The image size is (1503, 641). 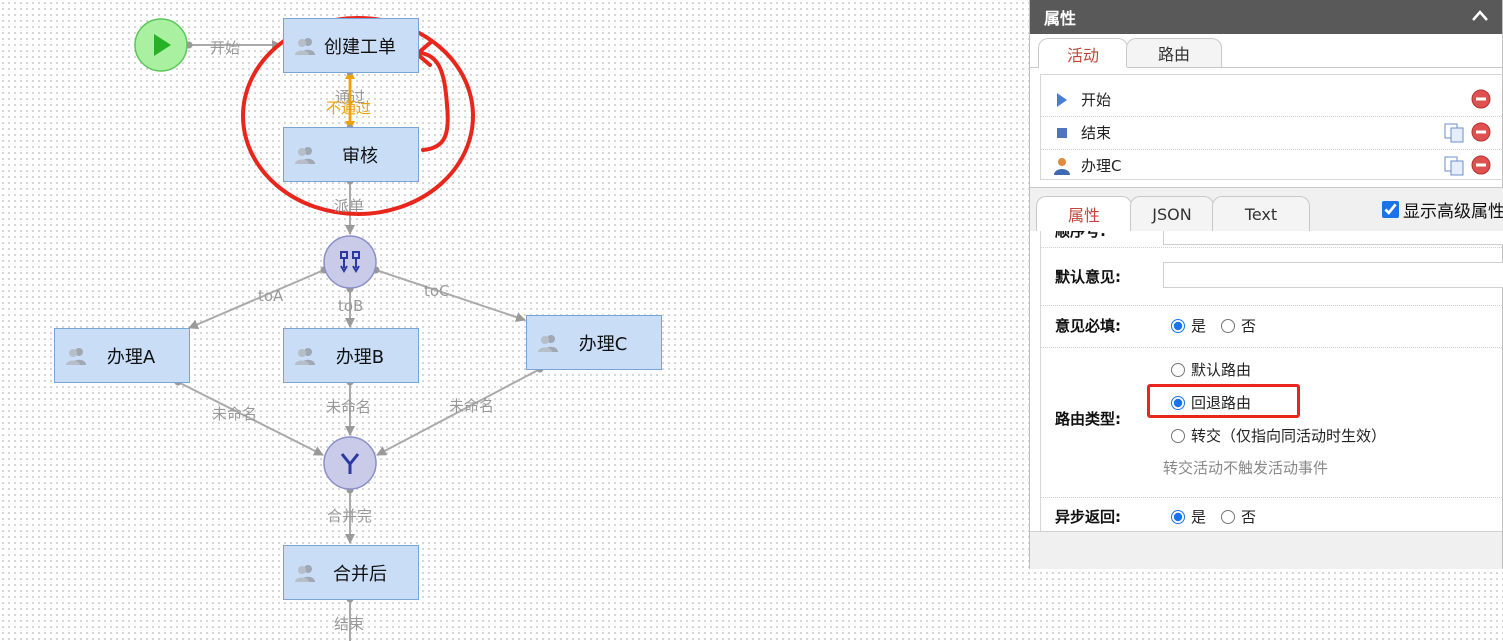 I want to click on node-create-ticket: 创建工单, so click(x=351, y=45).